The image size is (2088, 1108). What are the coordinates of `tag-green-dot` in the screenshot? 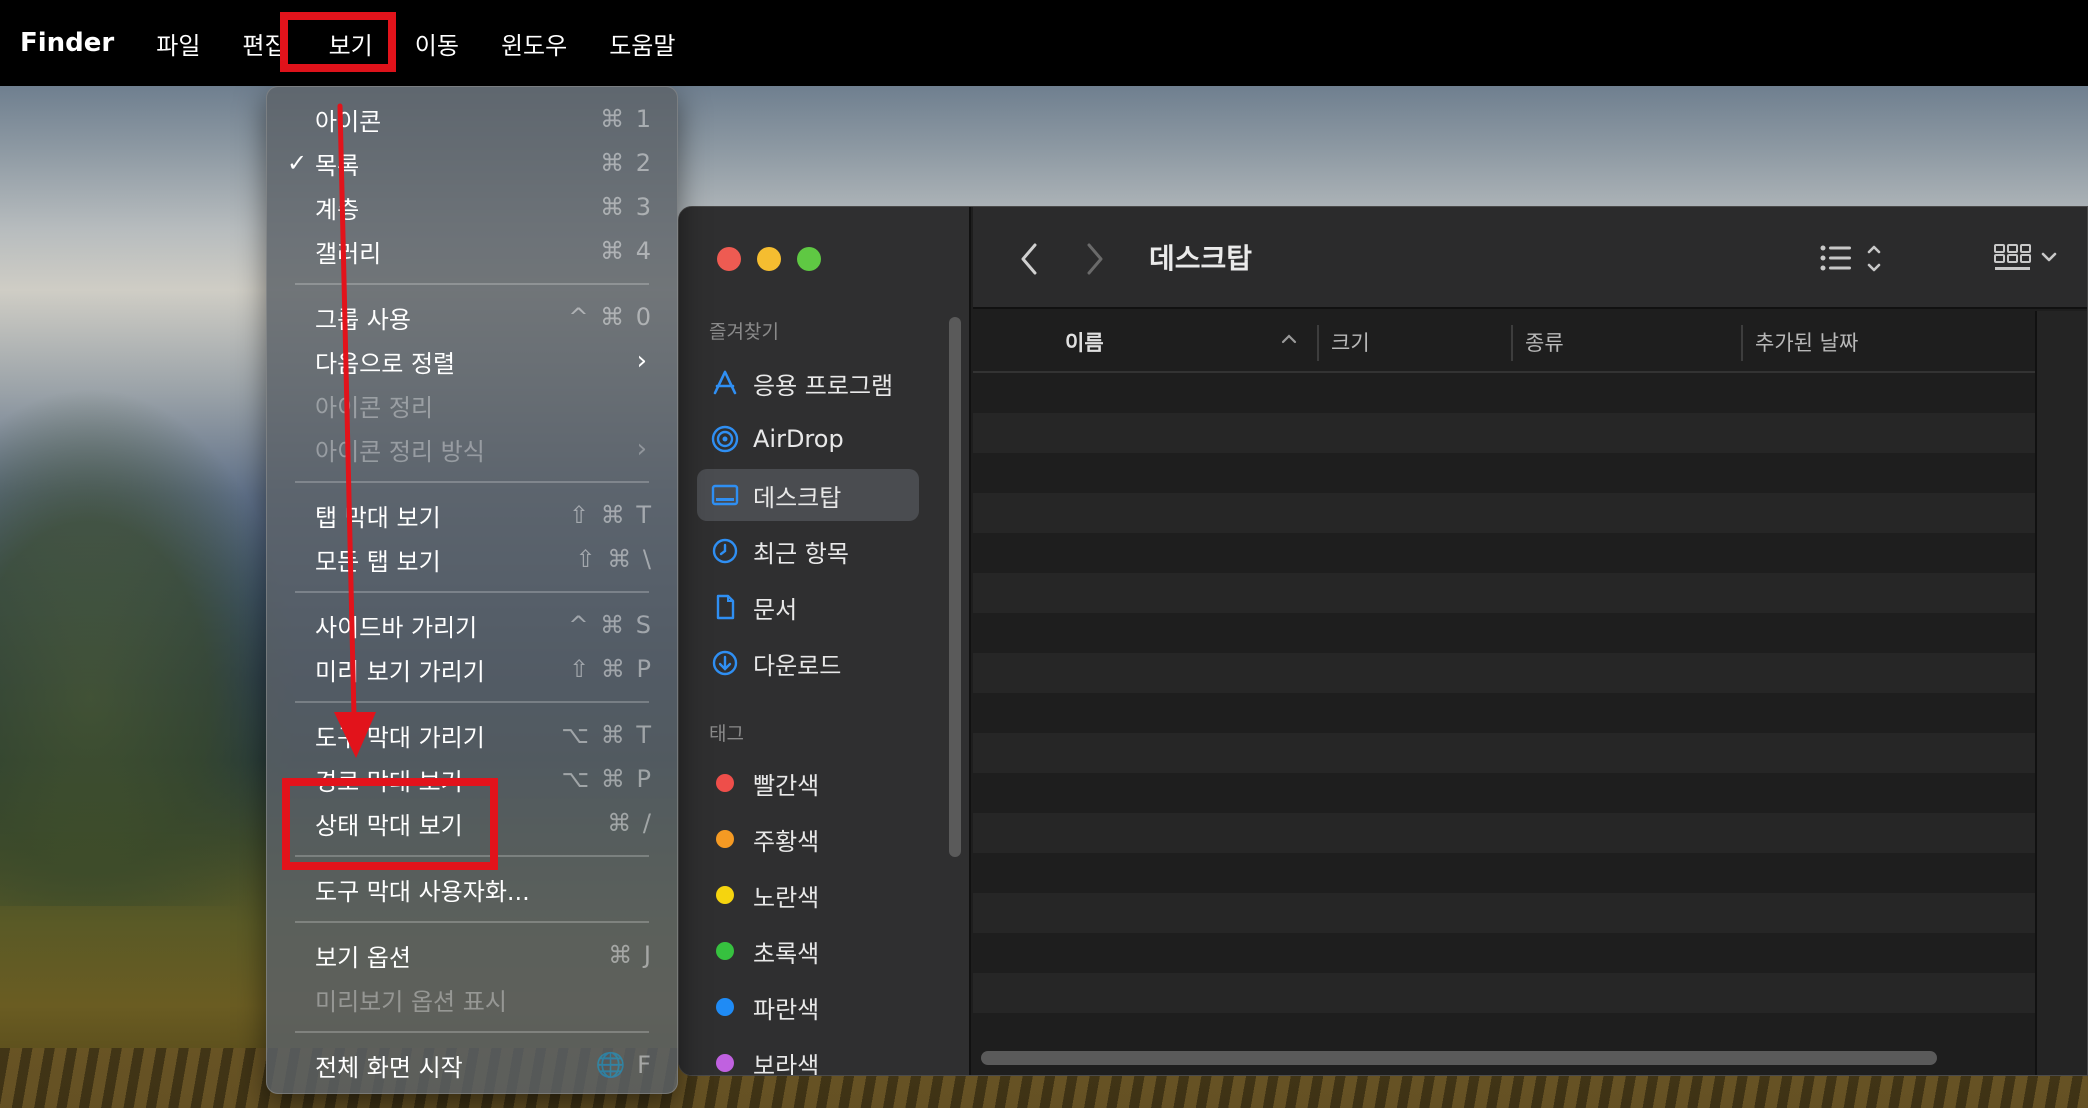 It's located at (725, 951).